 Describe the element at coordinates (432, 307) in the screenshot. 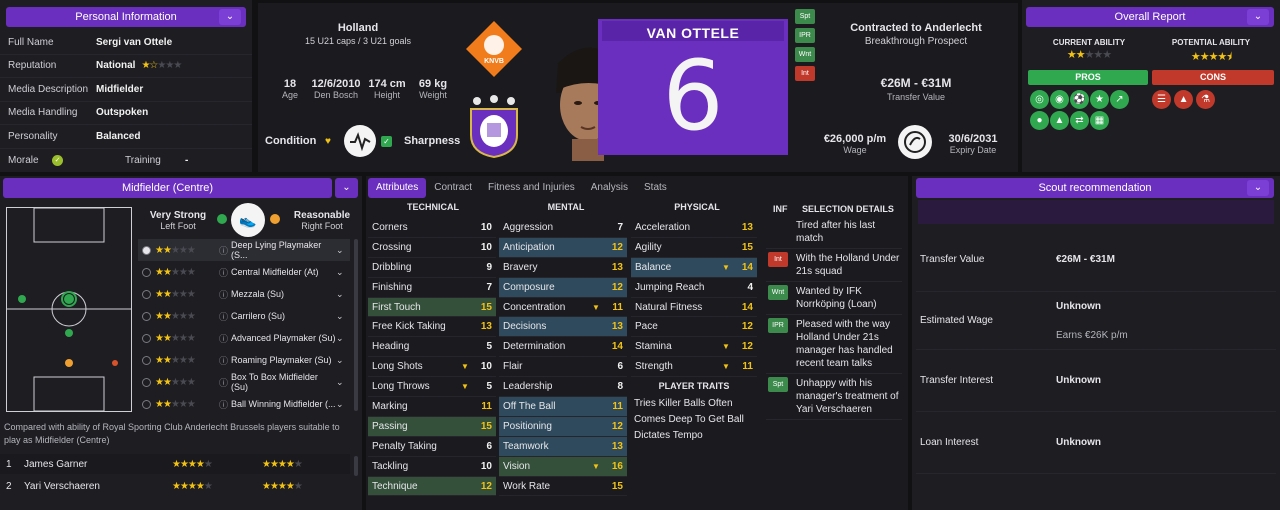

I see `attribute-row: First Touch 15` at that location.